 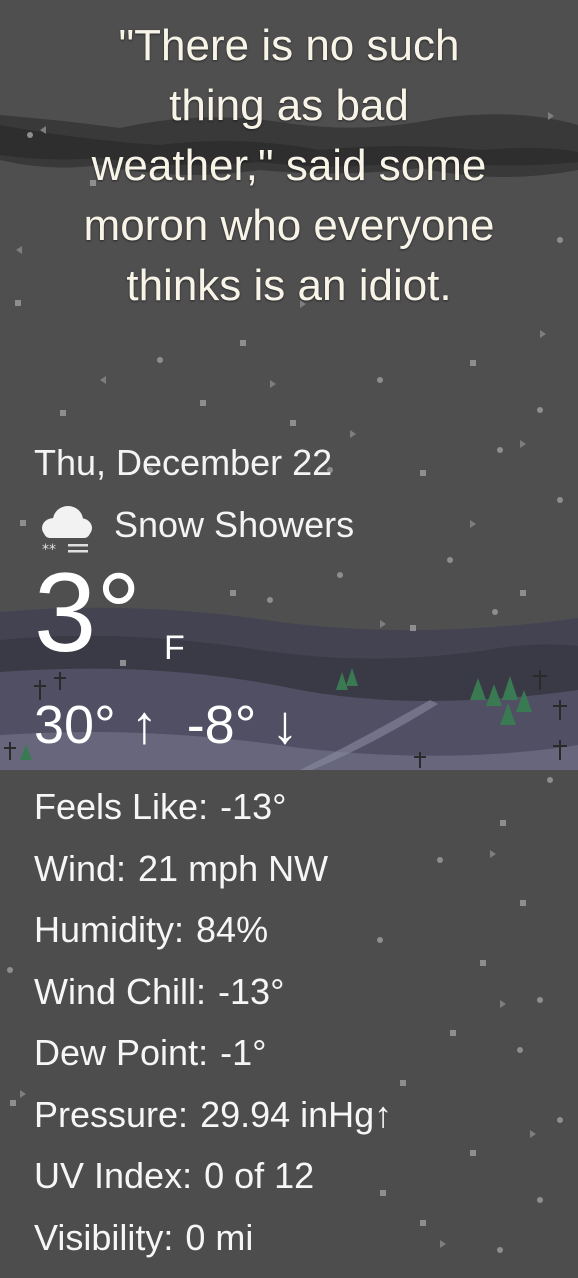 I want to click on up-arrow-icon: ↑, so click(x=144, y=725).